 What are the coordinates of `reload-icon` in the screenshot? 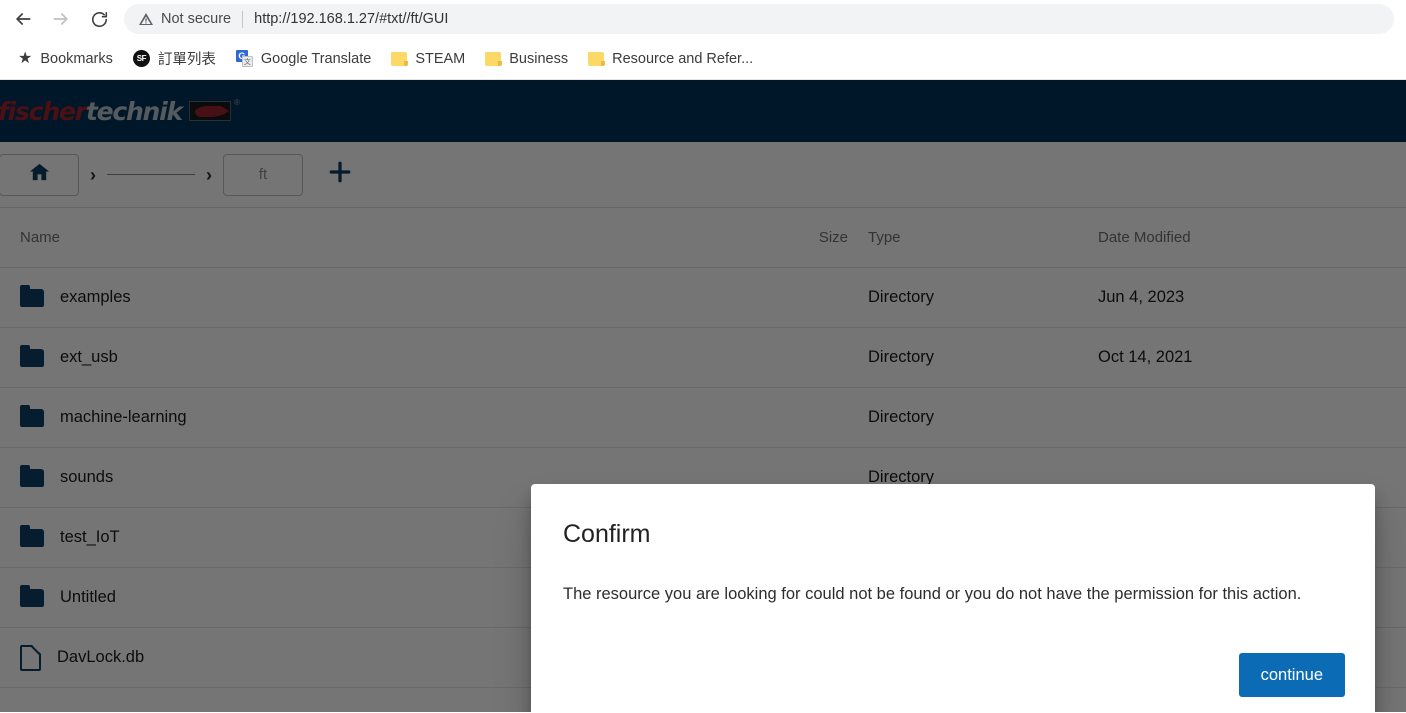 It's located at (99, 19).